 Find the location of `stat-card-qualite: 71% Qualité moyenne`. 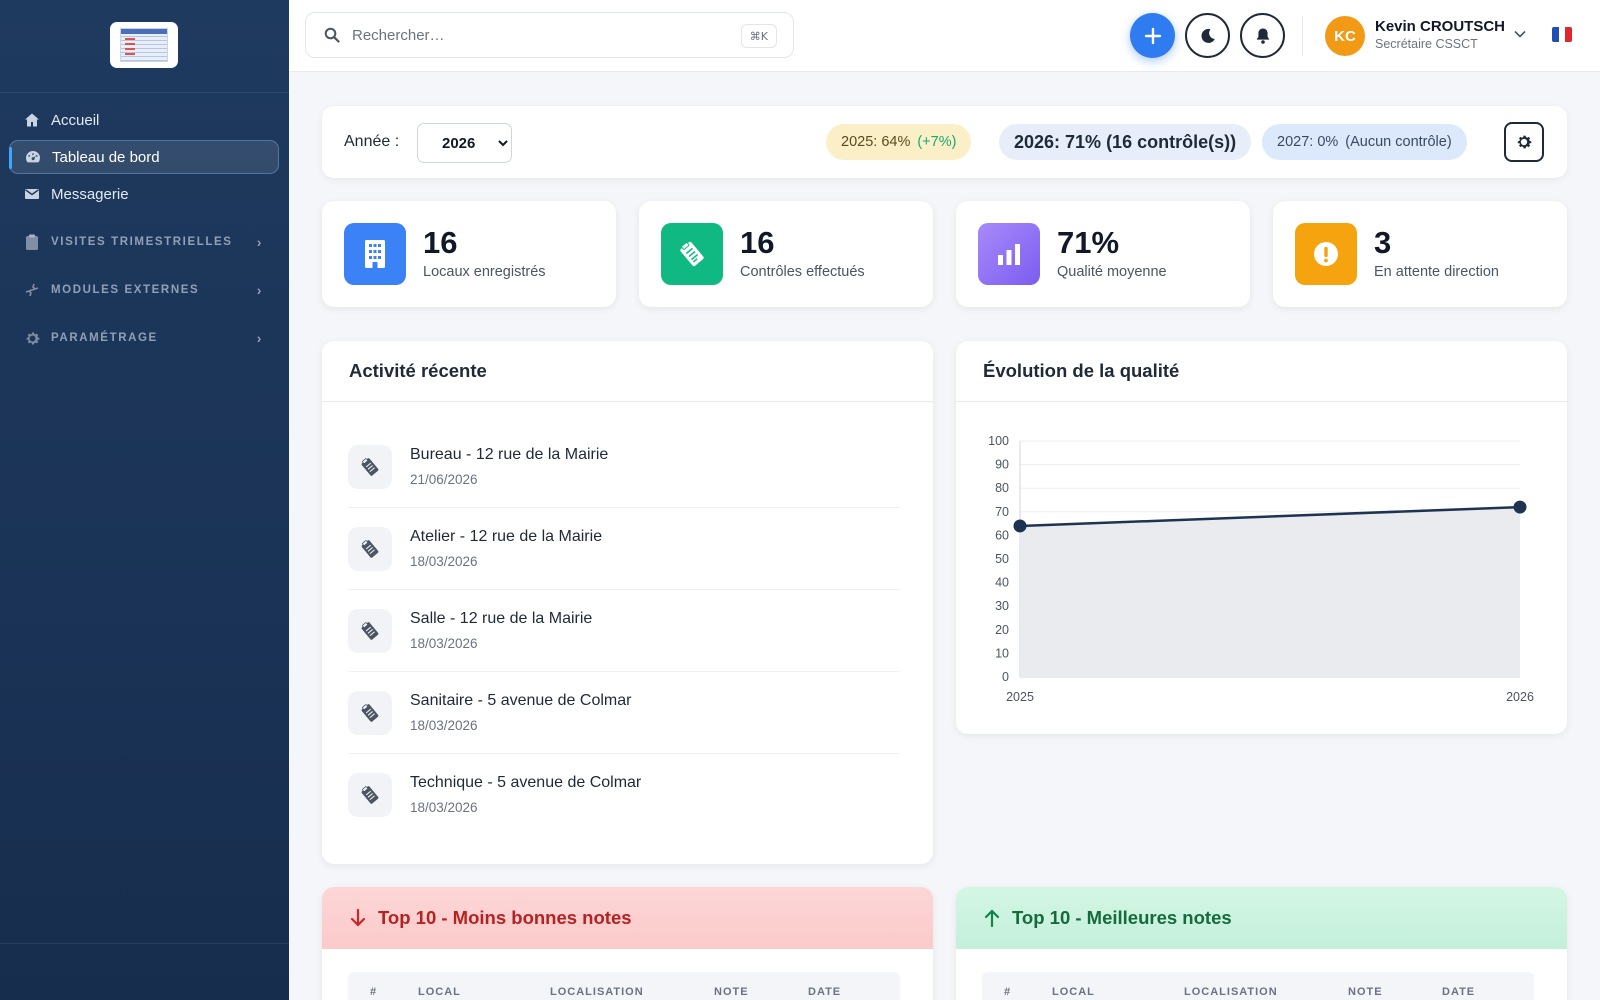

stat-card-qualite: 71% Qualité moyenne is located at coordinates (1103, 254).